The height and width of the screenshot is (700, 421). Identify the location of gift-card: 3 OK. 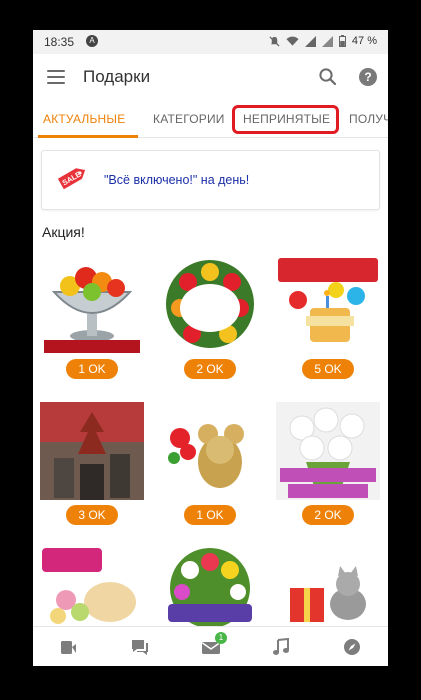
(92, 463).